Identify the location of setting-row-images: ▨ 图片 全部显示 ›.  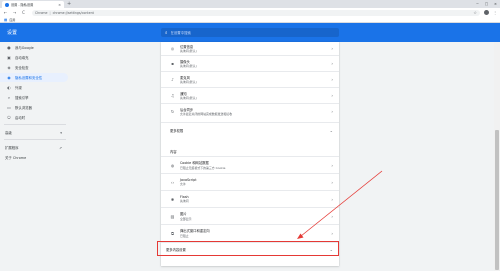
(250, 215).